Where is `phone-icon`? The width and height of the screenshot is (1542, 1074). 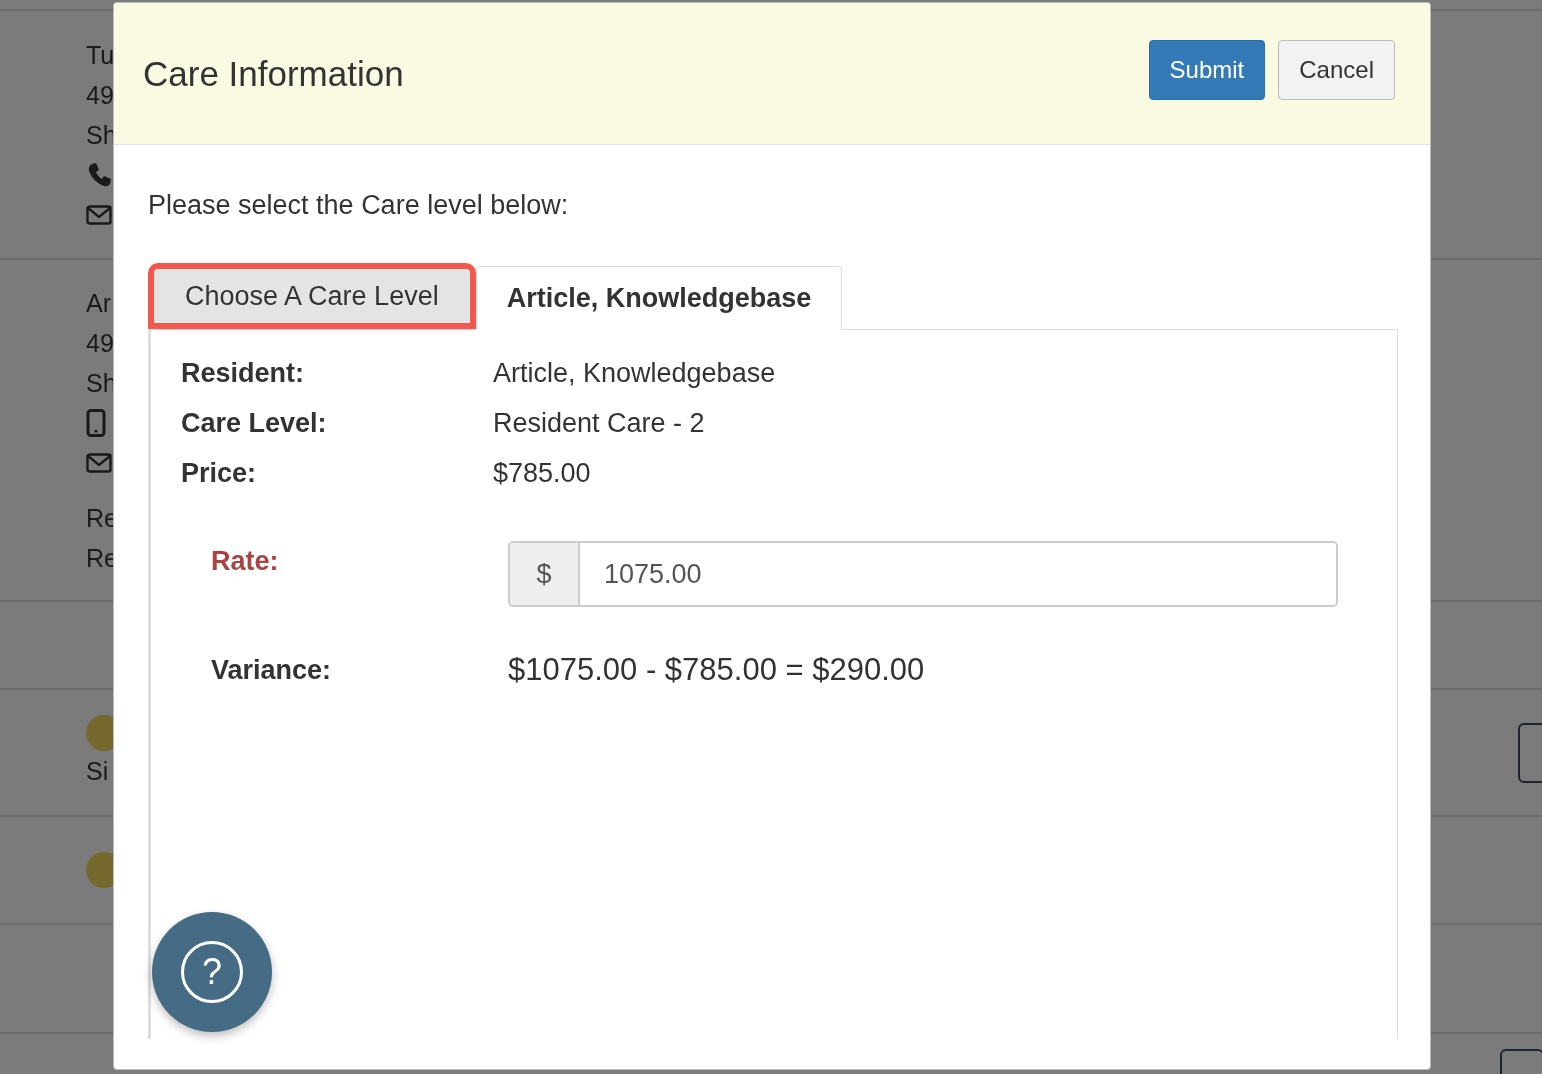
phone-icon is located at coordinates (99, 174).